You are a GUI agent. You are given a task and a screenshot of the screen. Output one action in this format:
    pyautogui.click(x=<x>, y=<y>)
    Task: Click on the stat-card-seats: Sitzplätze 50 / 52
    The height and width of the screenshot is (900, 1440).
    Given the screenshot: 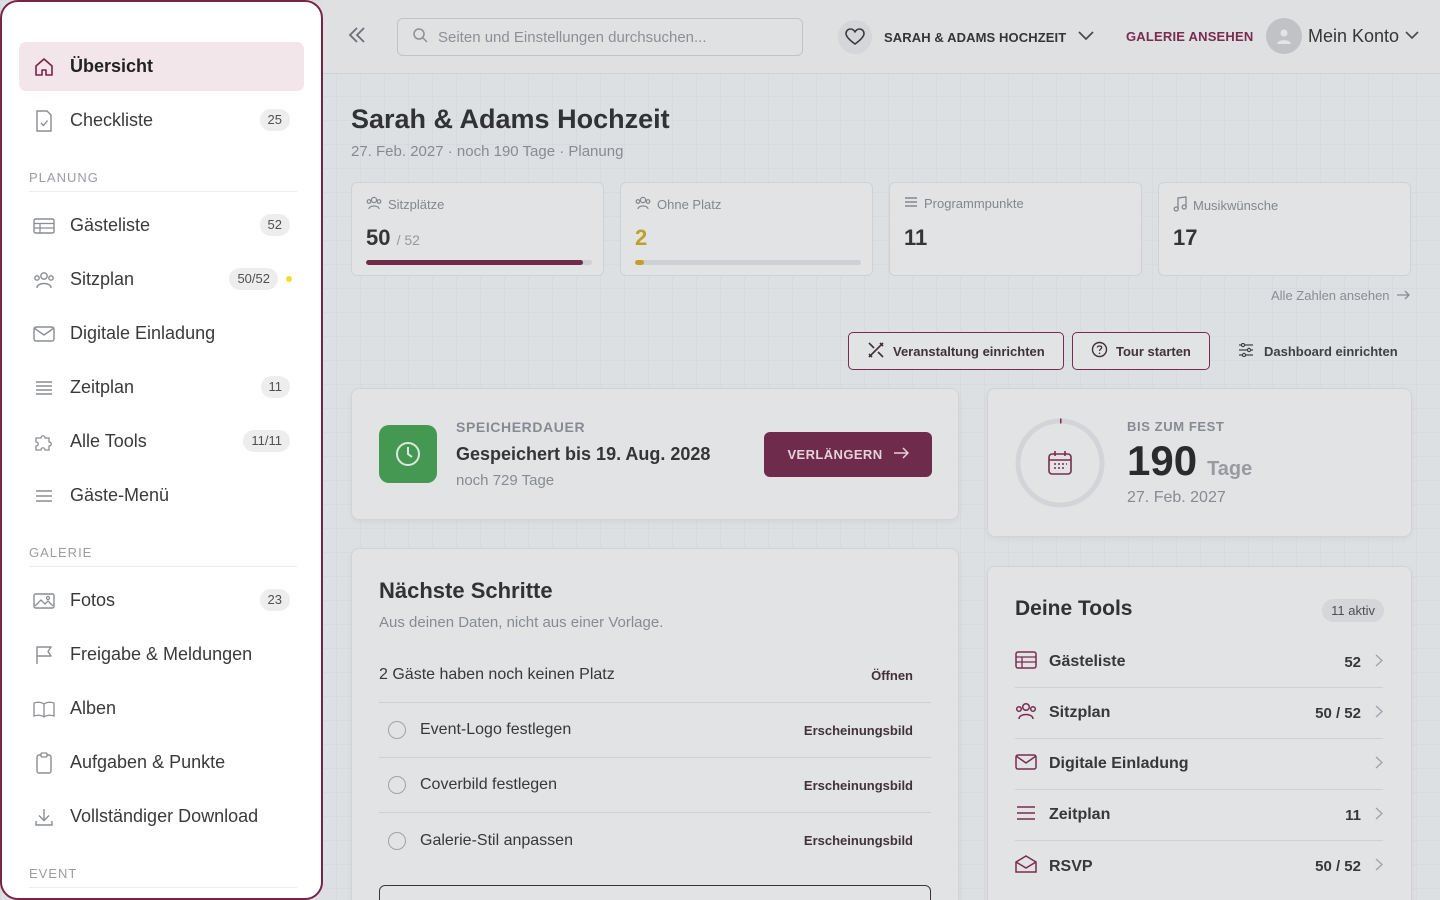 What is the action you would take?
    pyautogui.click(x=477, y=229)
    